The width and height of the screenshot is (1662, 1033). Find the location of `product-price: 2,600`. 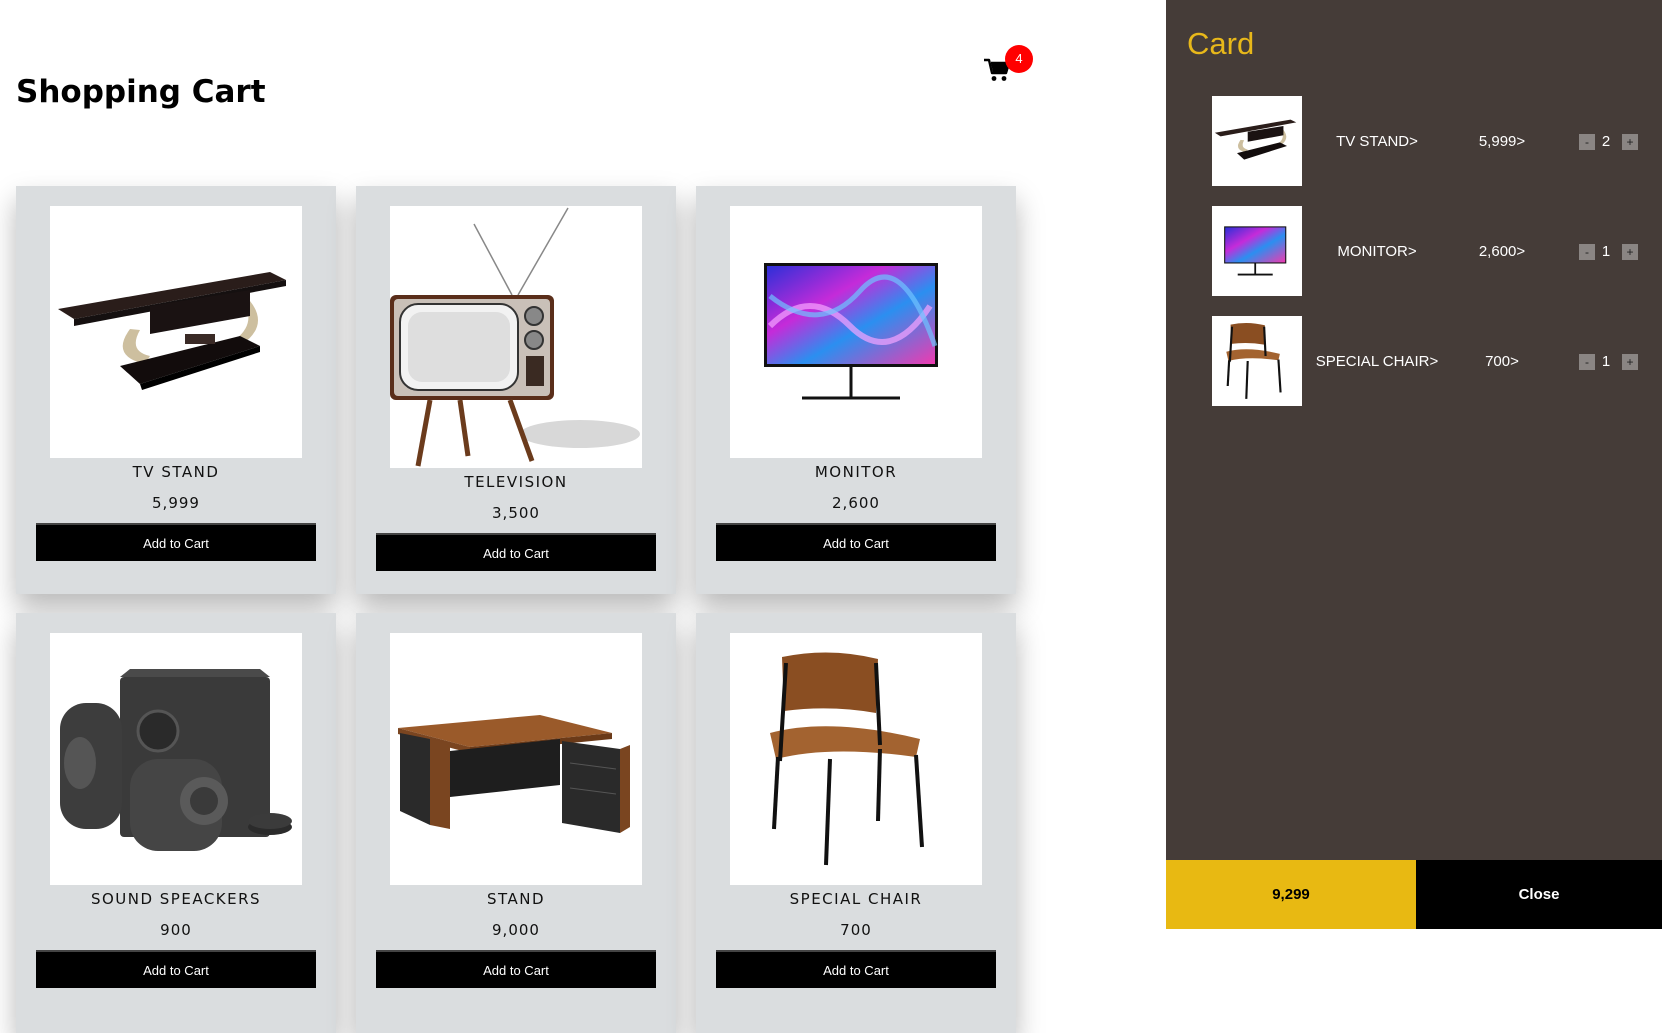

product-price: 2,600 is located at coordinates (856, 503).